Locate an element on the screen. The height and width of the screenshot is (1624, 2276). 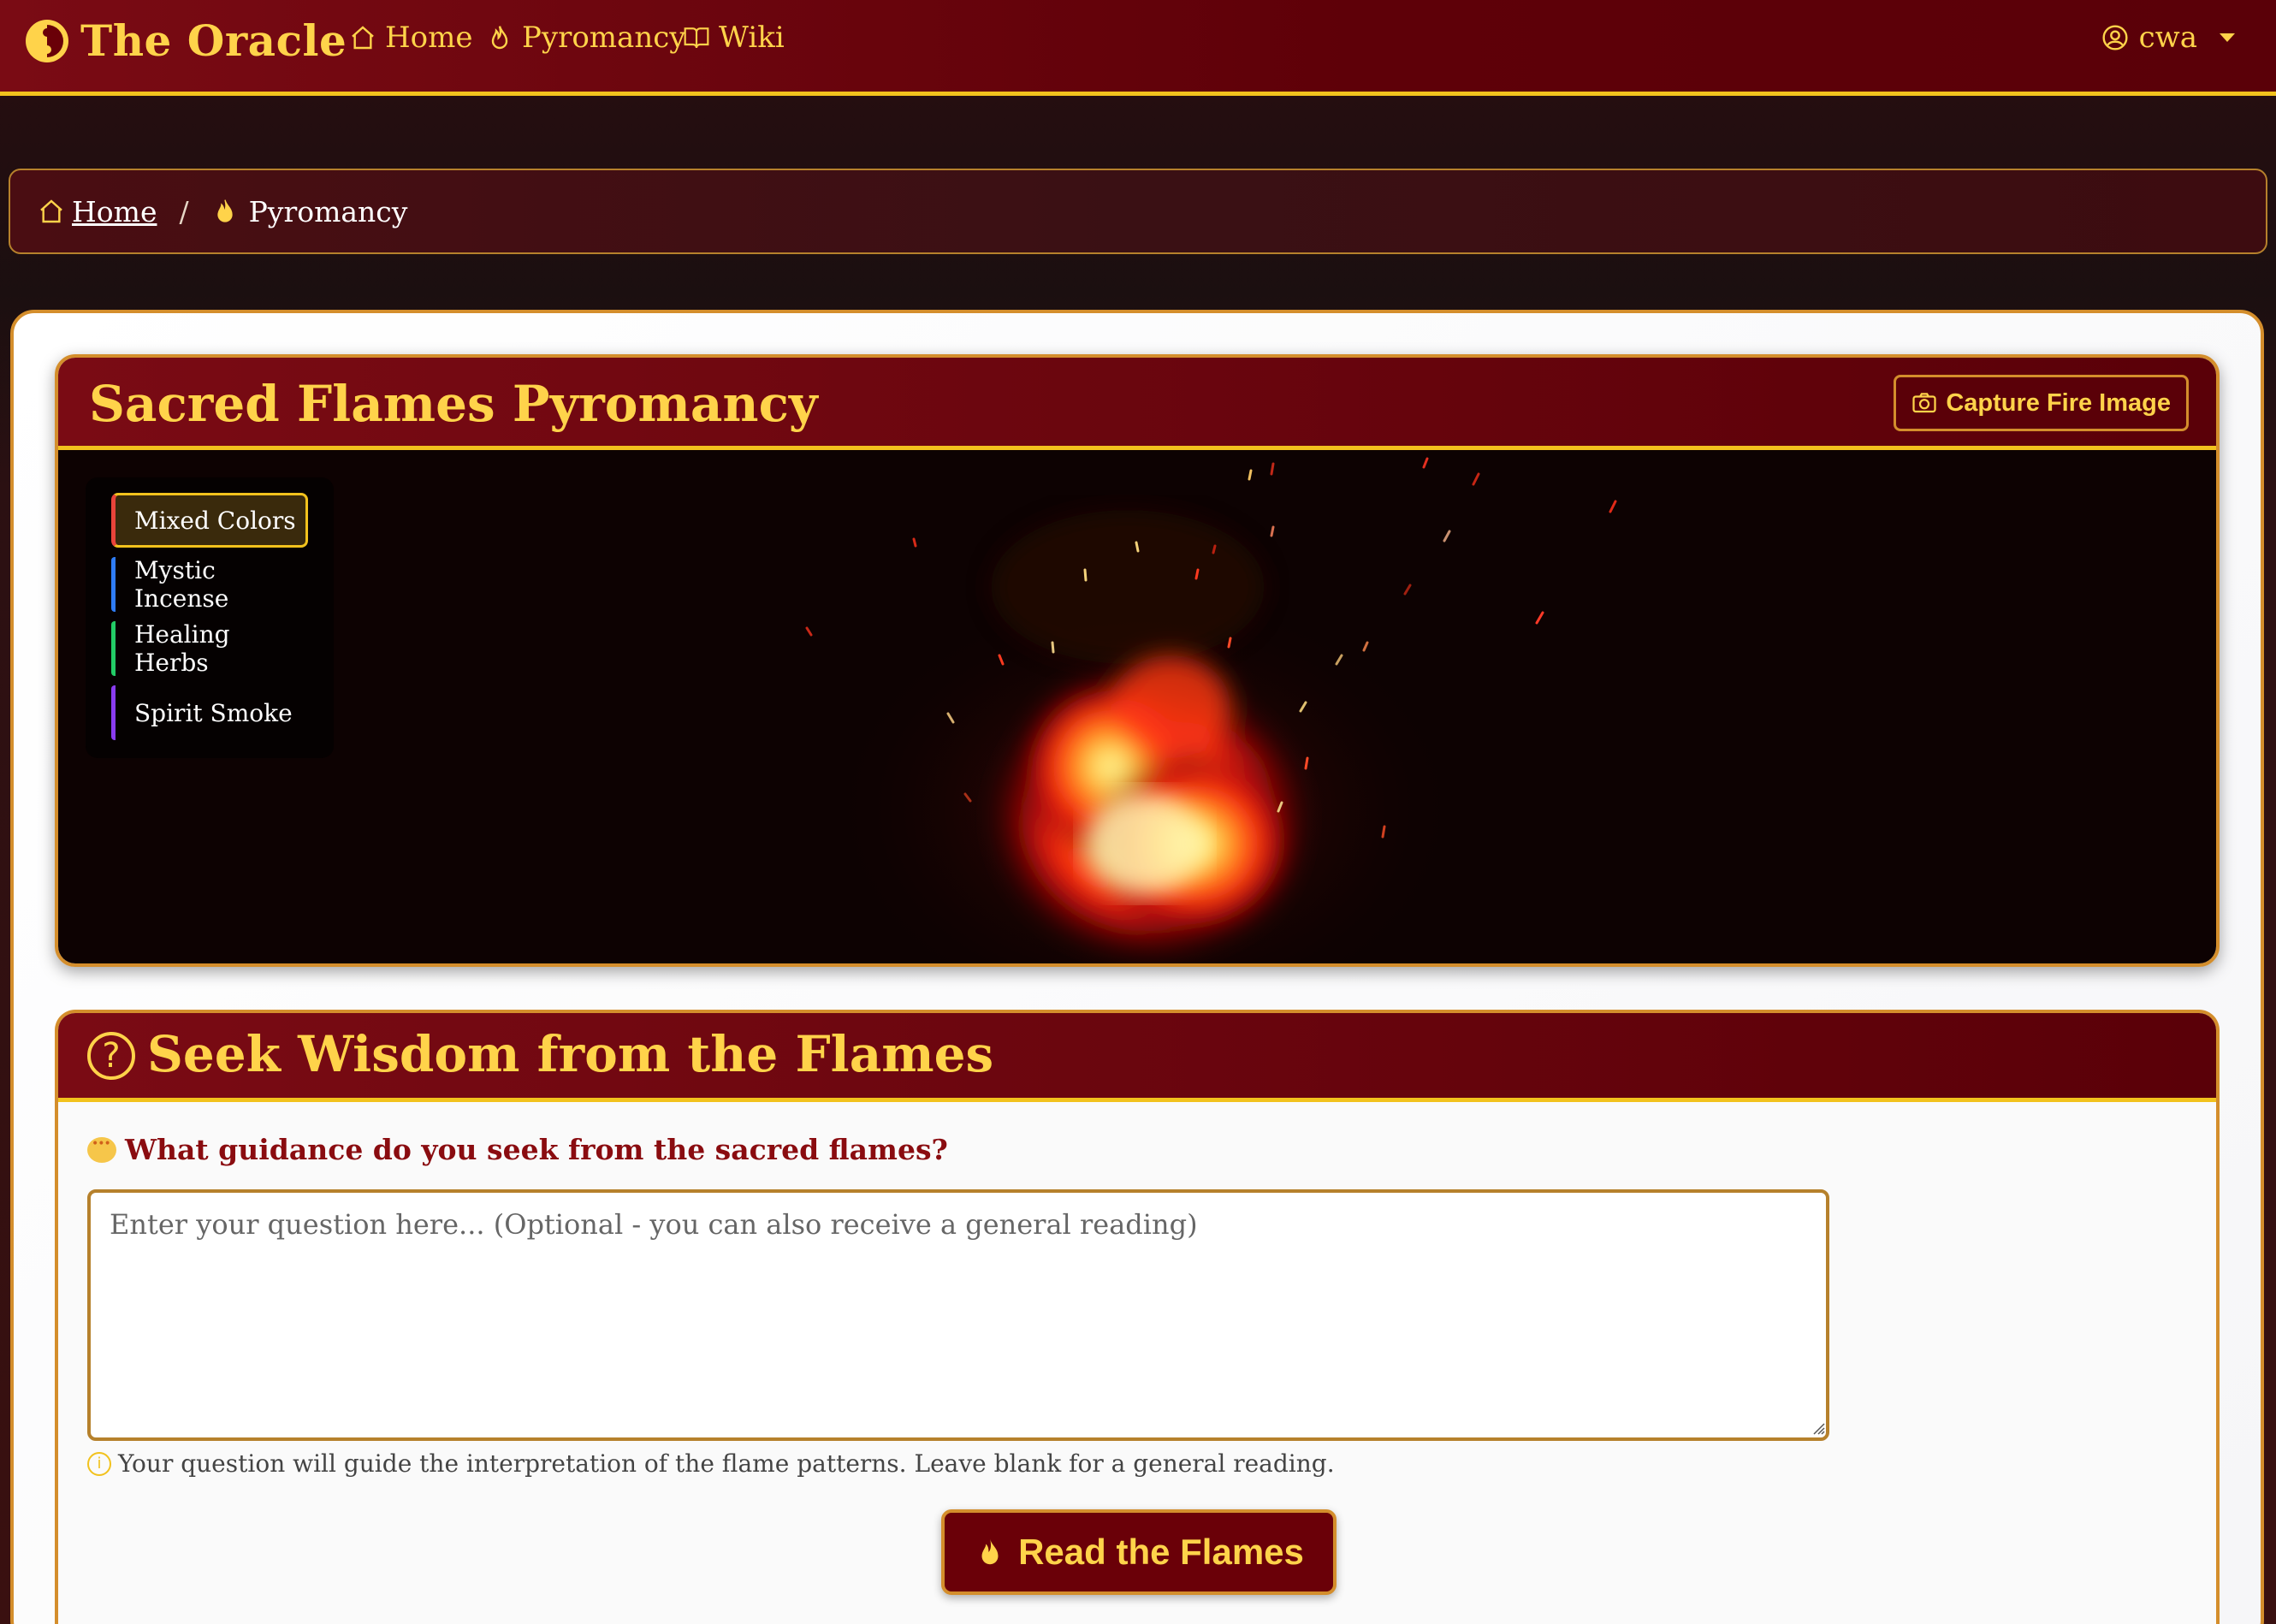
capture-fire-image-label: Capture Fire Image is located at coordinates (2058, 402).